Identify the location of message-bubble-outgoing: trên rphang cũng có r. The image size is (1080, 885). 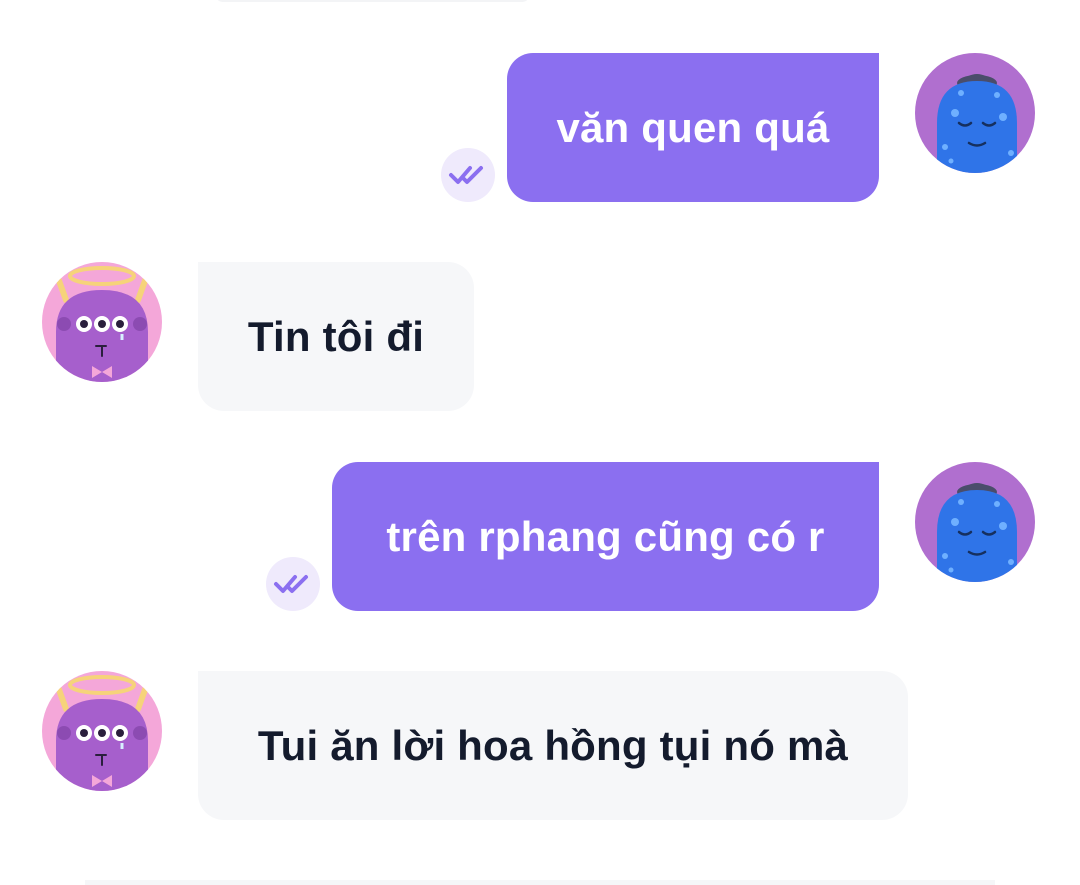
(605, 536).